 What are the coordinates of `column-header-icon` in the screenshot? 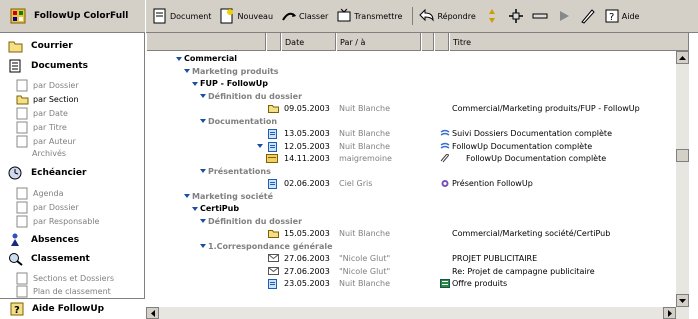 It's located at (273, 42).